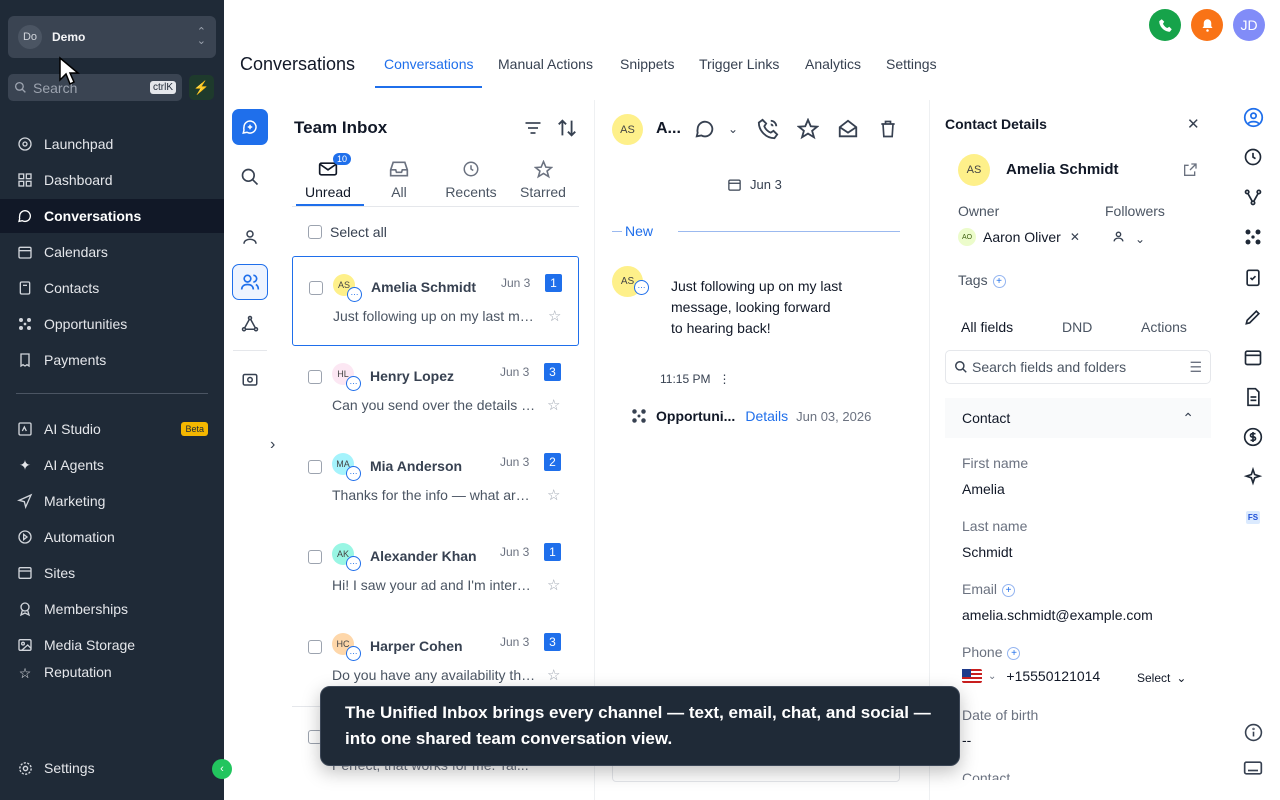 Image resolution: width=1280 pixels, height=800 pixels. I want to click on keyboard-rail-button, so click(1253, 768).